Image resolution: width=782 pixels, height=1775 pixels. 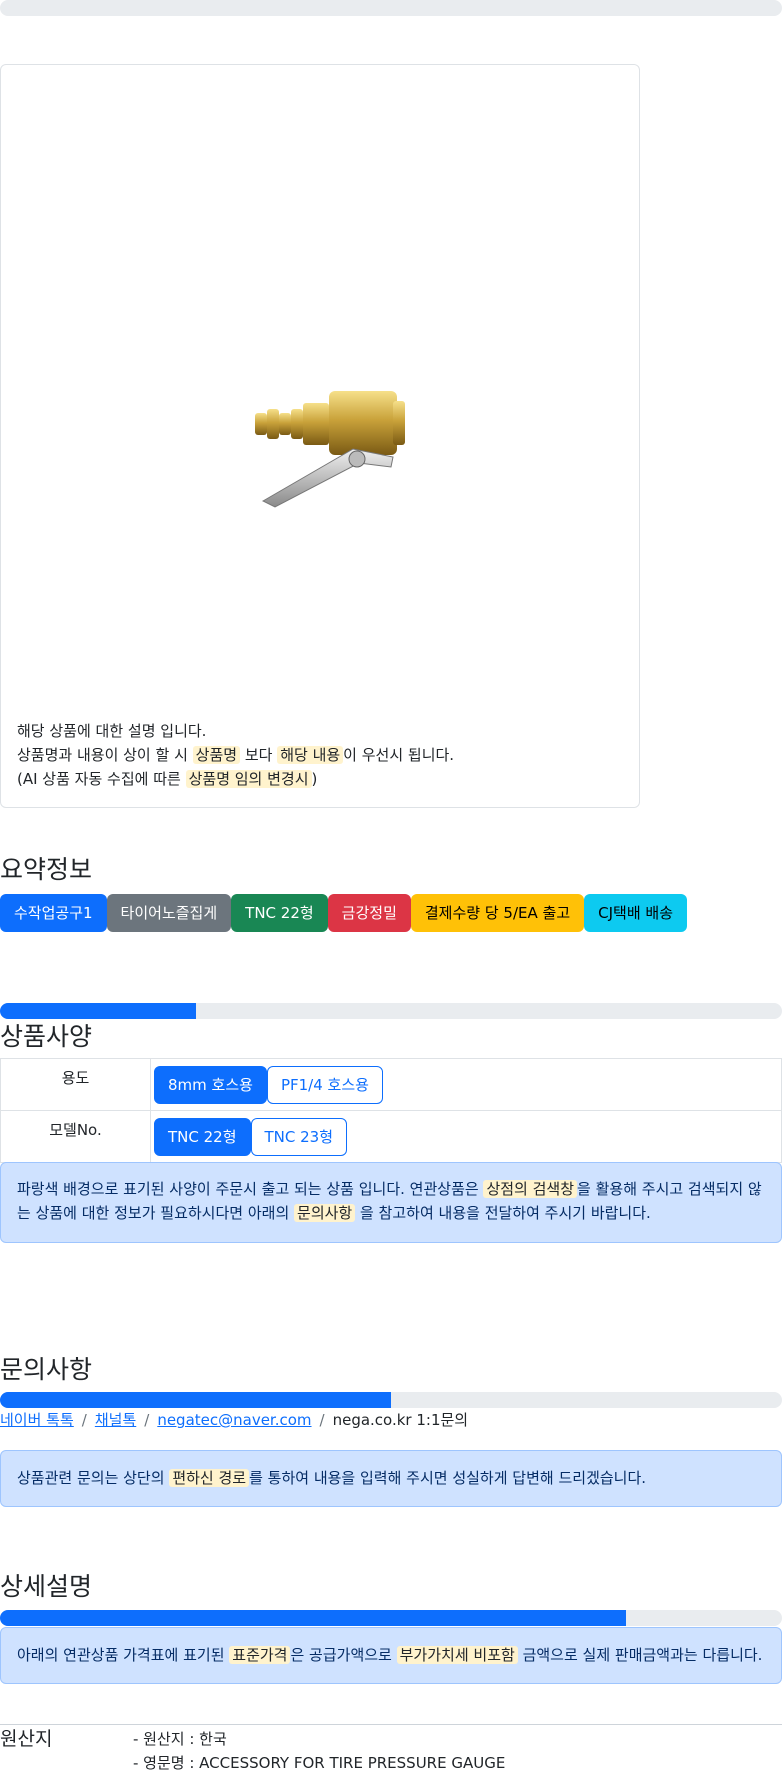 I want to click on email-link: negatec@naver.com, so click(x=234, y=1420).